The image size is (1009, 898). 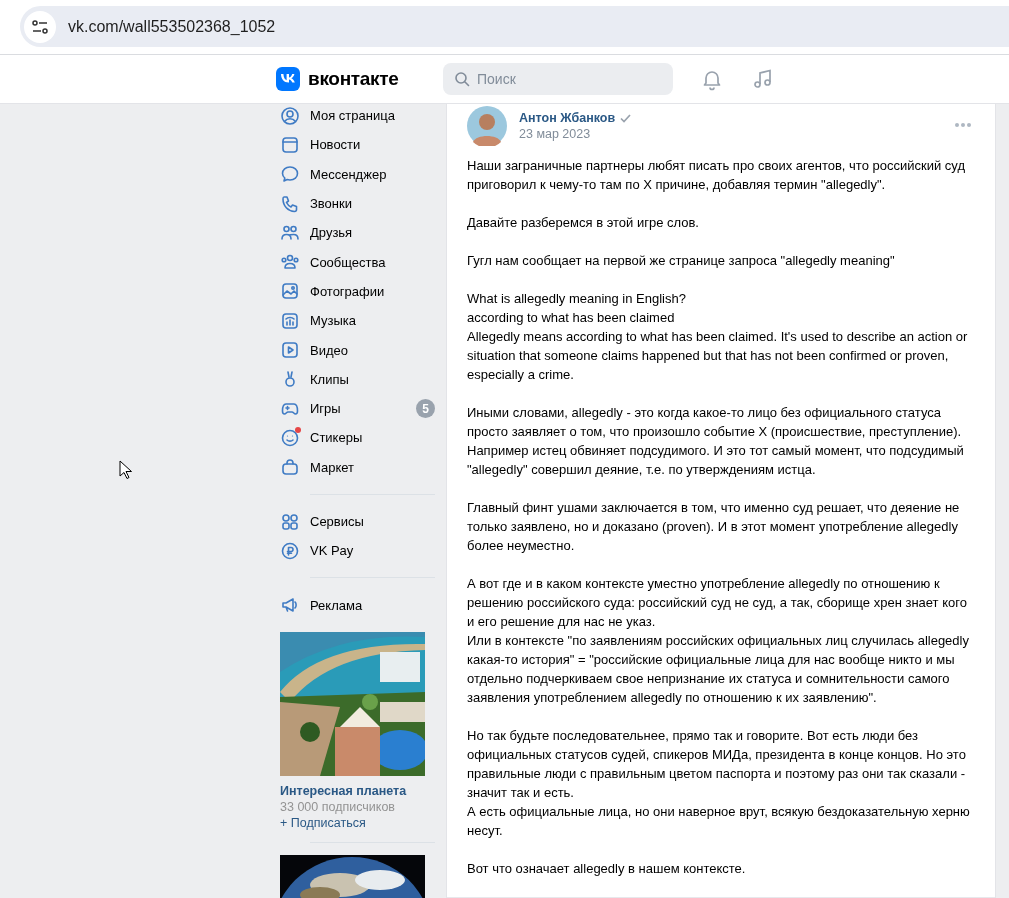 I want to click on subscriber-count: 33 000 подписчиков, so click(x=338, y=806).